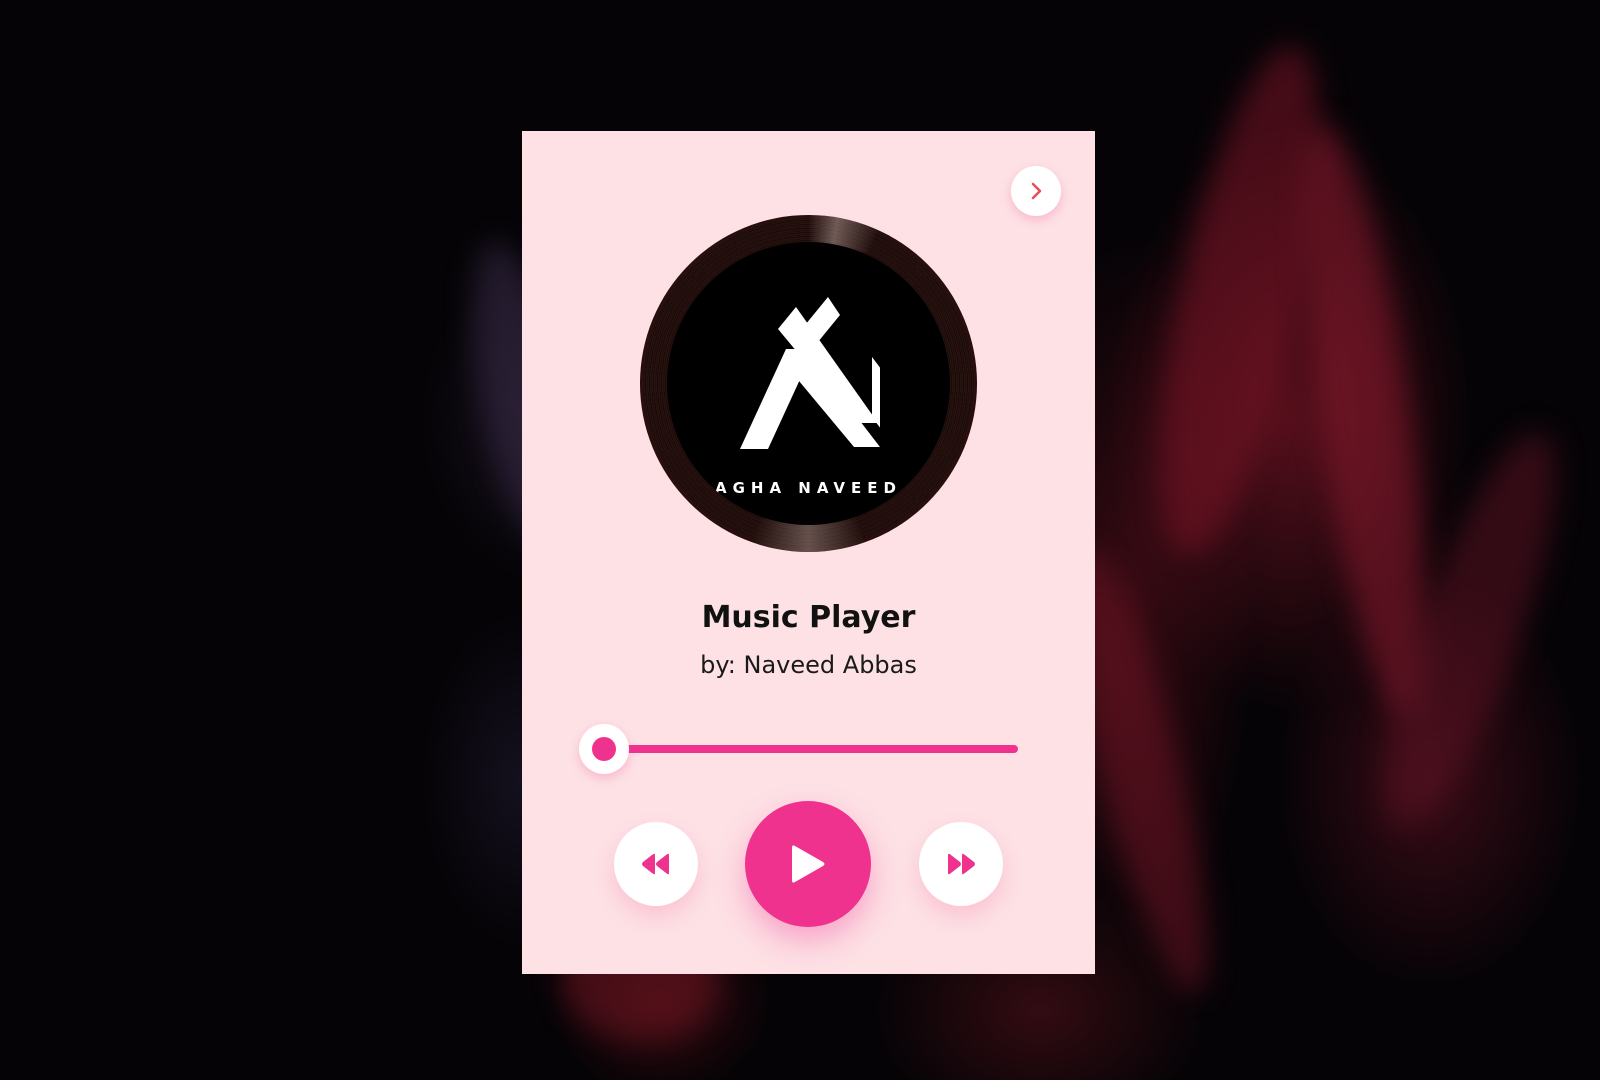 The image size is (1600, 1080). I want to click on album-art-disc: AGHA NAVEED, so click(808, 383).